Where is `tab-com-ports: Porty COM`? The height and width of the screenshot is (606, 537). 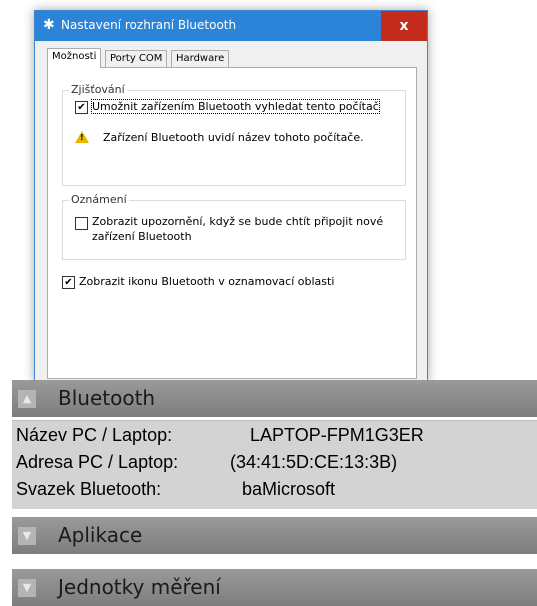 tab-com-ports: Porty COM is located at coordinates (136, 58).